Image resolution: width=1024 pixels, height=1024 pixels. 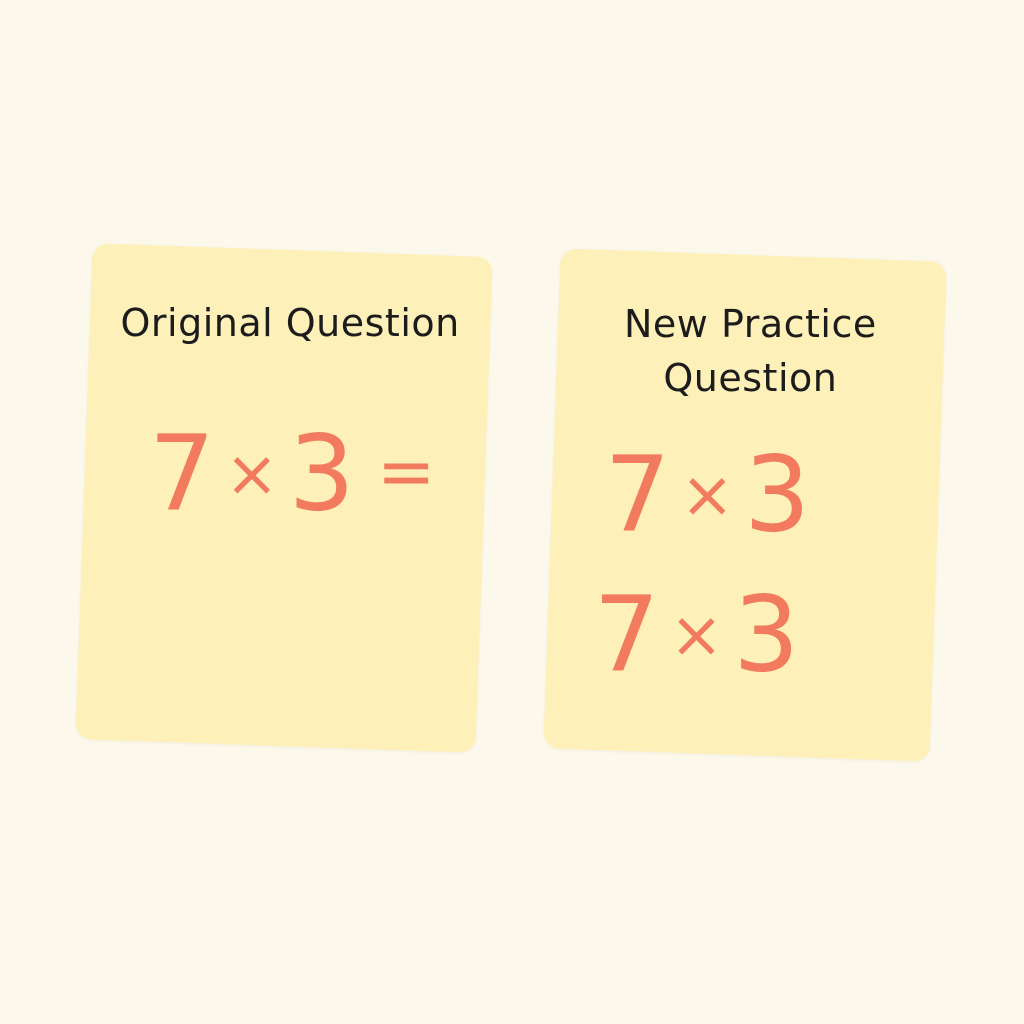 I want to click on title-line-1: New Practice, so click(x=750, y=324).